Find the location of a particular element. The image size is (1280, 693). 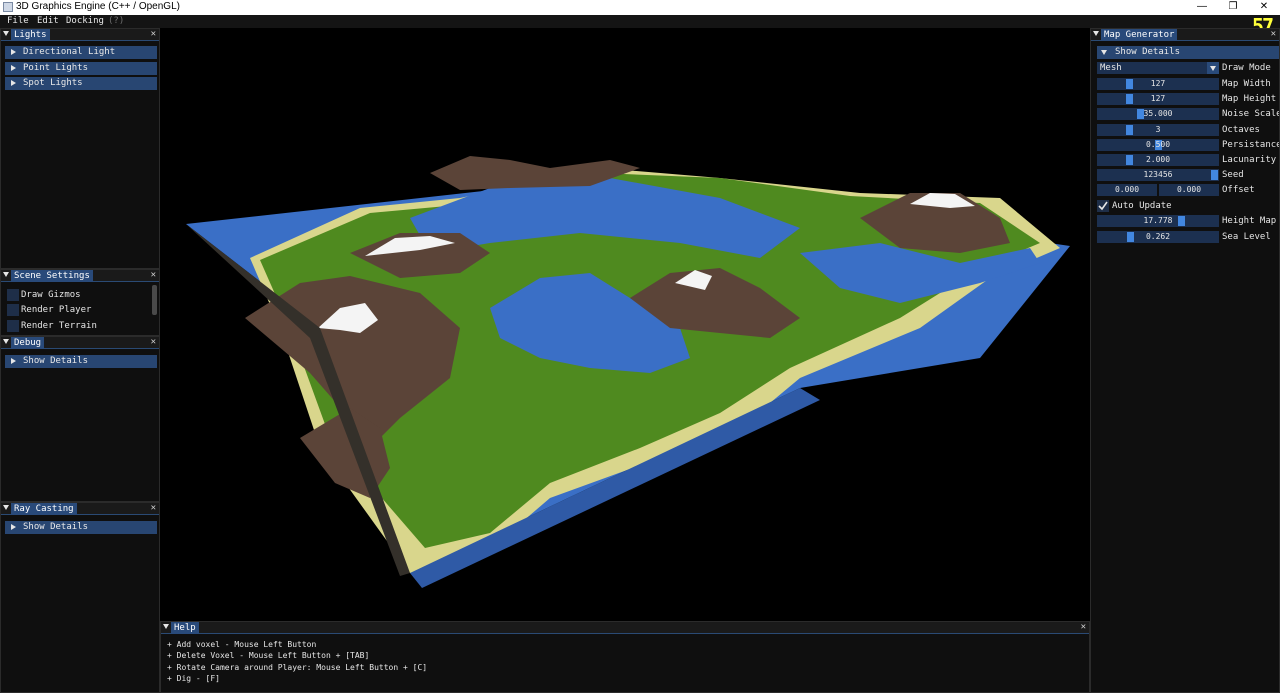

lights-point-header: Point Lights is located at coordinates (81, 68).